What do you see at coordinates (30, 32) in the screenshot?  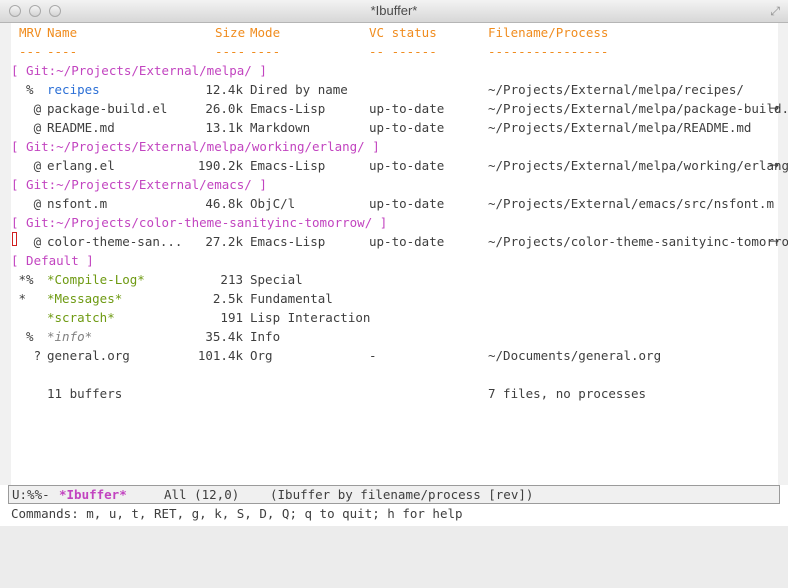 I see `col-mrv: MRV` at bounding box center [30, 32].